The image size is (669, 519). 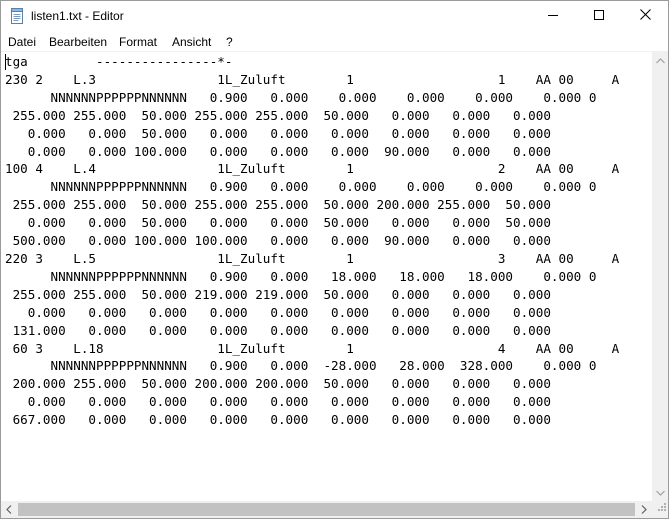 I want to click on minimize-icon, so click(x=553, y=16).